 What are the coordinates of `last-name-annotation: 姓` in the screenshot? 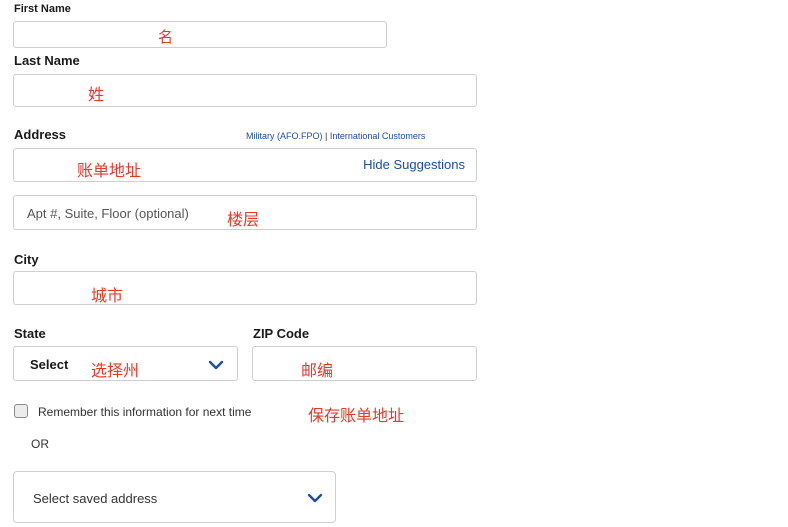 It's located at (96, 94).